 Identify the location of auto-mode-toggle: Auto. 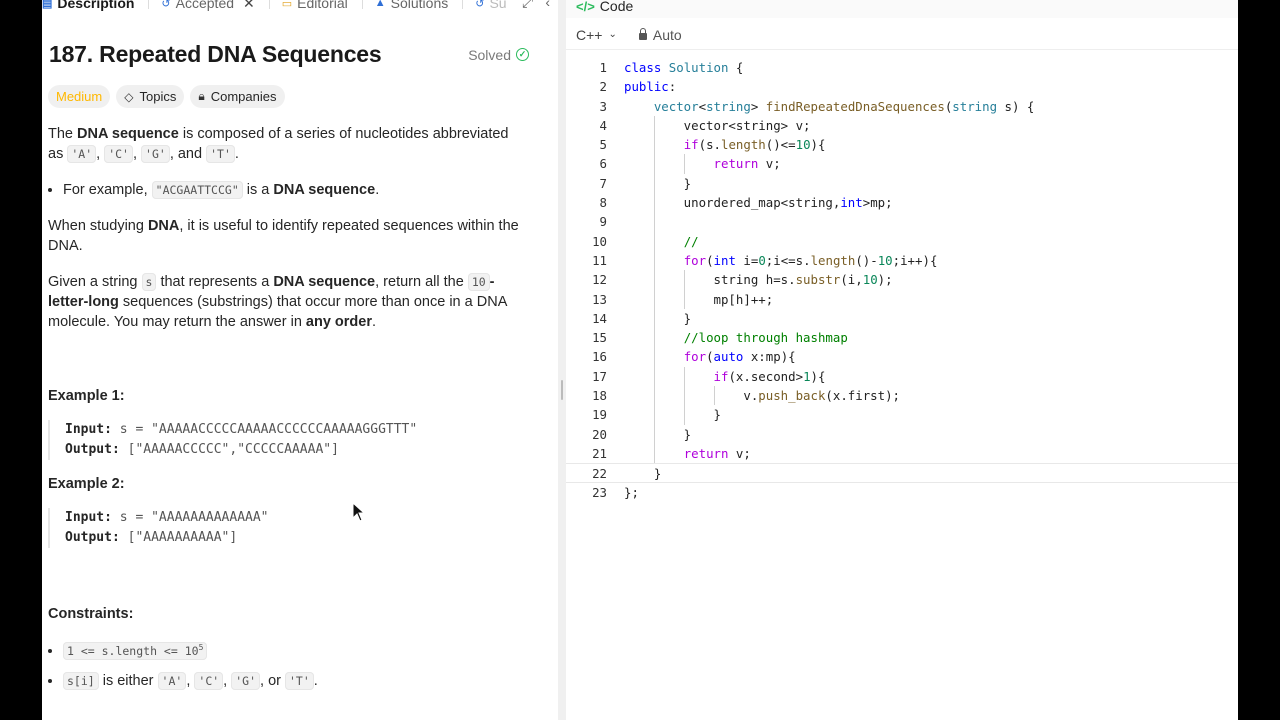
(660, 34).